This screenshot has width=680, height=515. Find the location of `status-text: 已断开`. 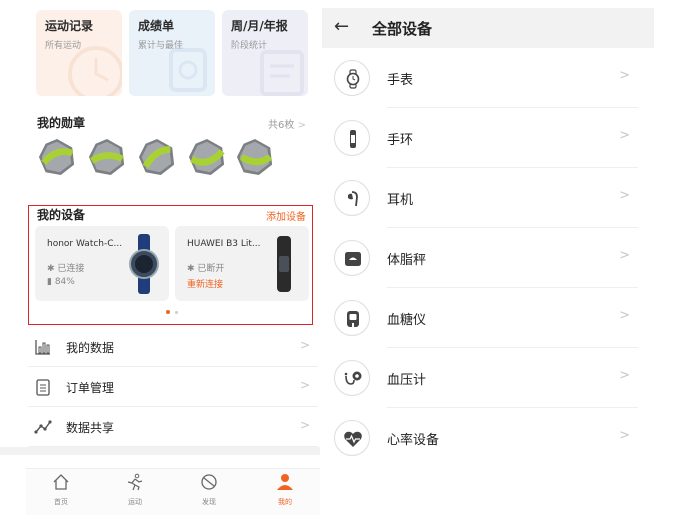

status-text: 已断开 is located at coordinates (211, 269).